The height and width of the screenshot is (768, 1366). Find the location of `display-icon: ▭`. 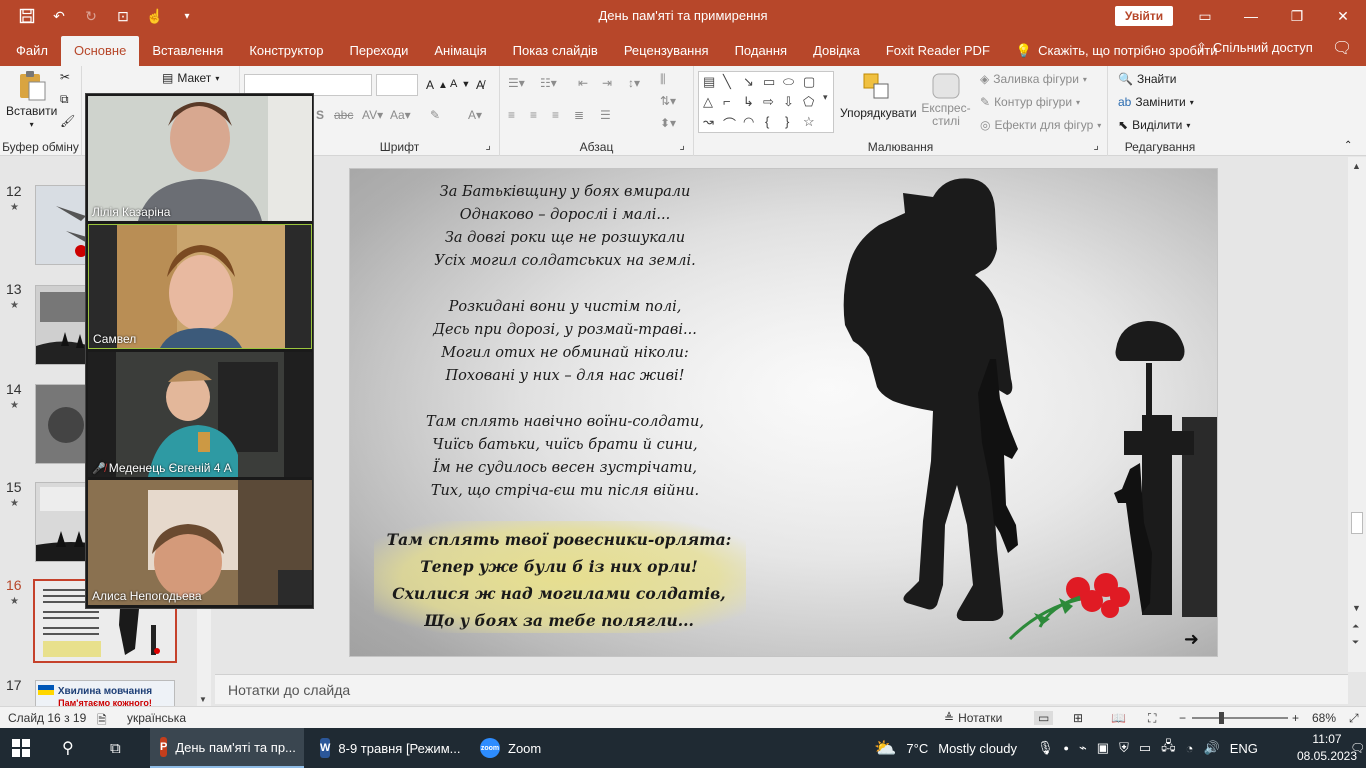

display-icon: ▭ is located at coordinates (1145, 748).